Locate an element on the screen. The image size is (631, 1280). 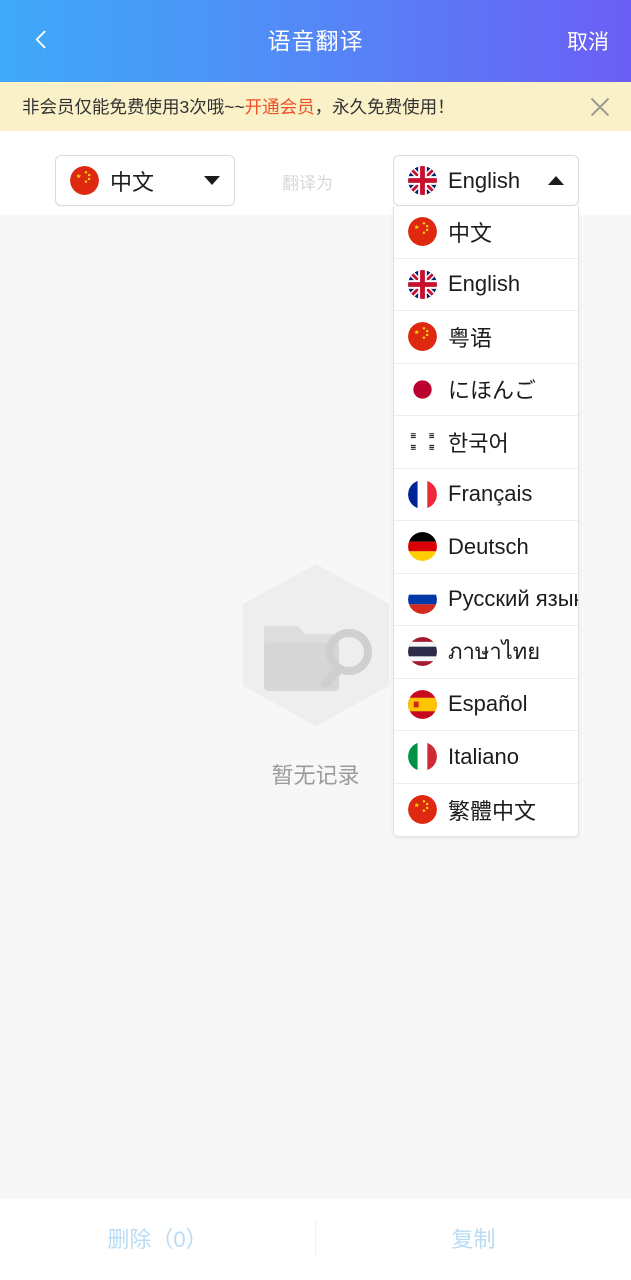
source-language-selector: 中文 is located at coordinates (145, 180).